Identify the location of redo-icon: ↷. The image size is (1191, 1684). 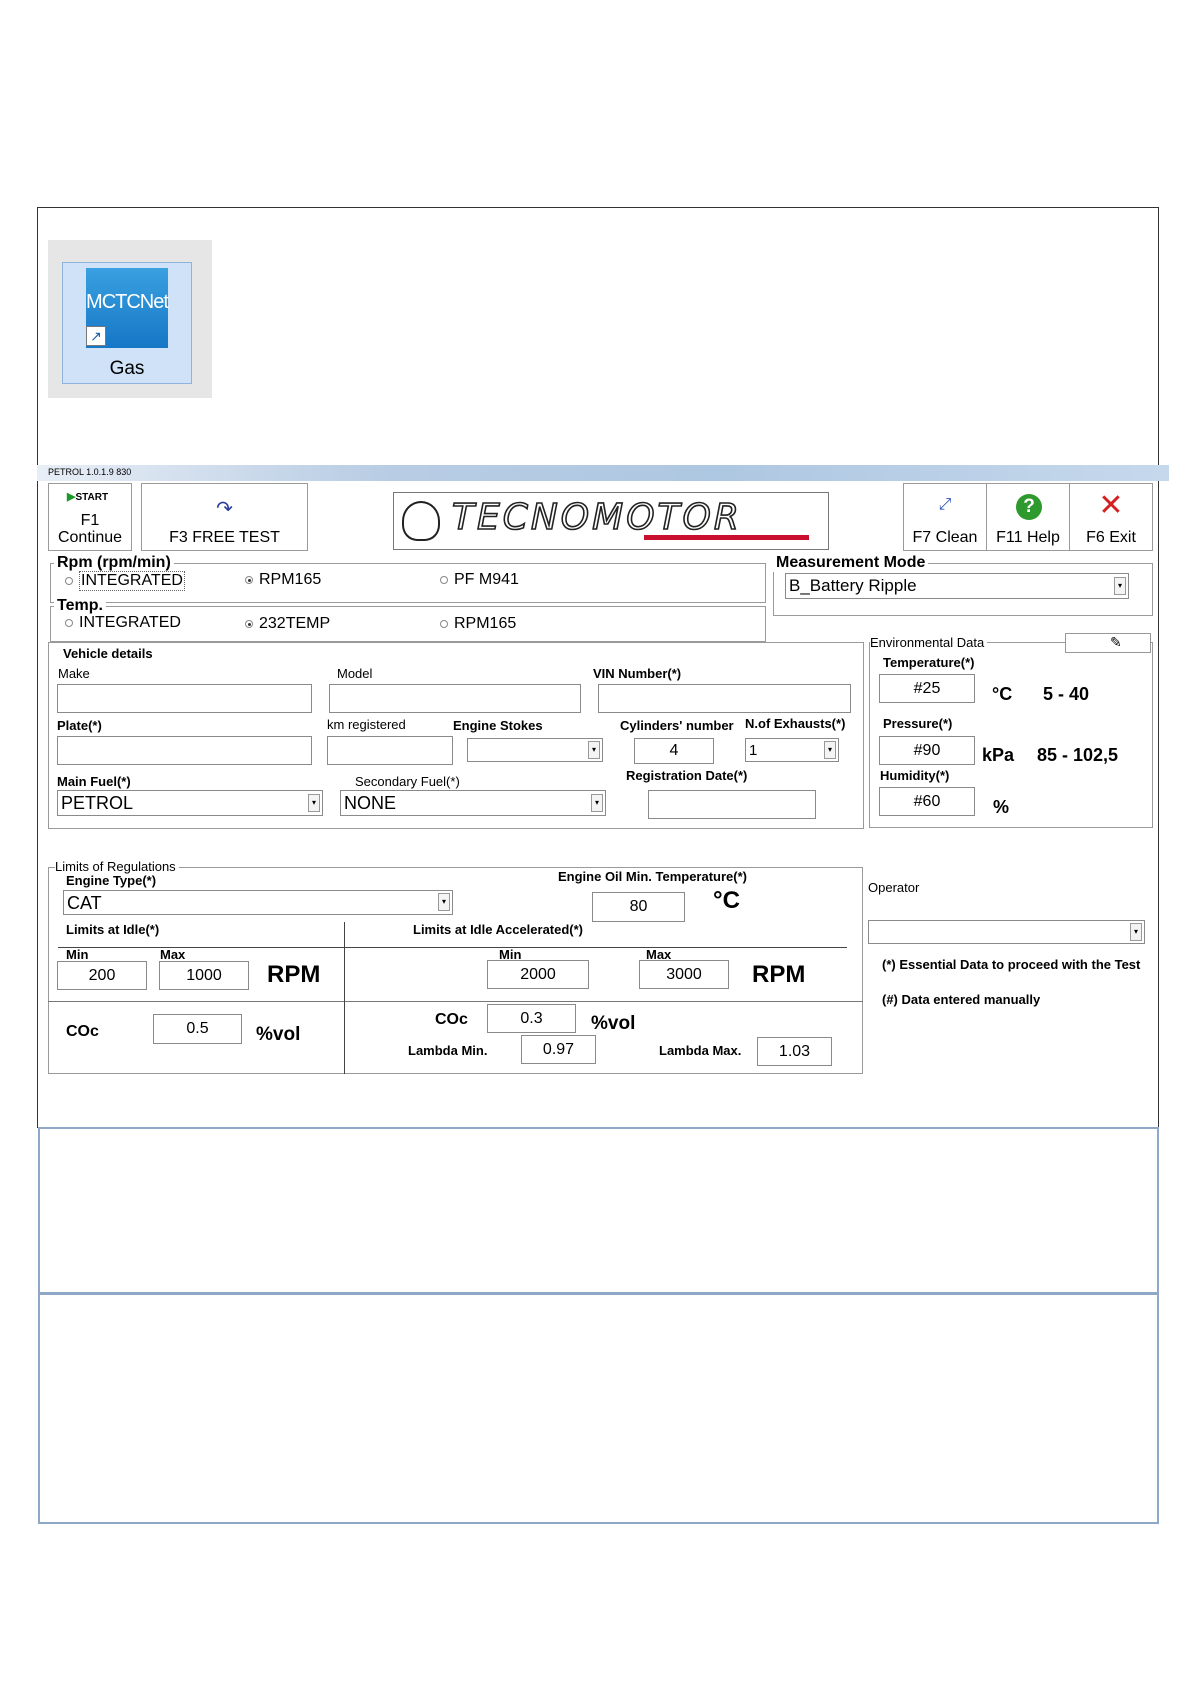
(224, 509).